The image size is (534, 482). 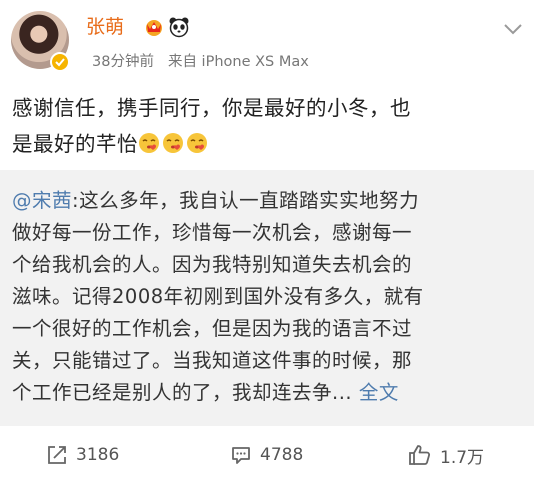 I want to click on repost-user-link: @宋茜, so click(x=42, y=200).